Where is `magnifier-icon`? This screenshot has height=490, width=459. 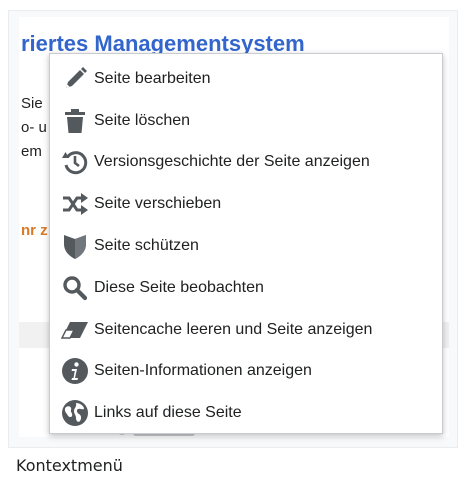
magnifier-icon is located at coordinates (75, 288).